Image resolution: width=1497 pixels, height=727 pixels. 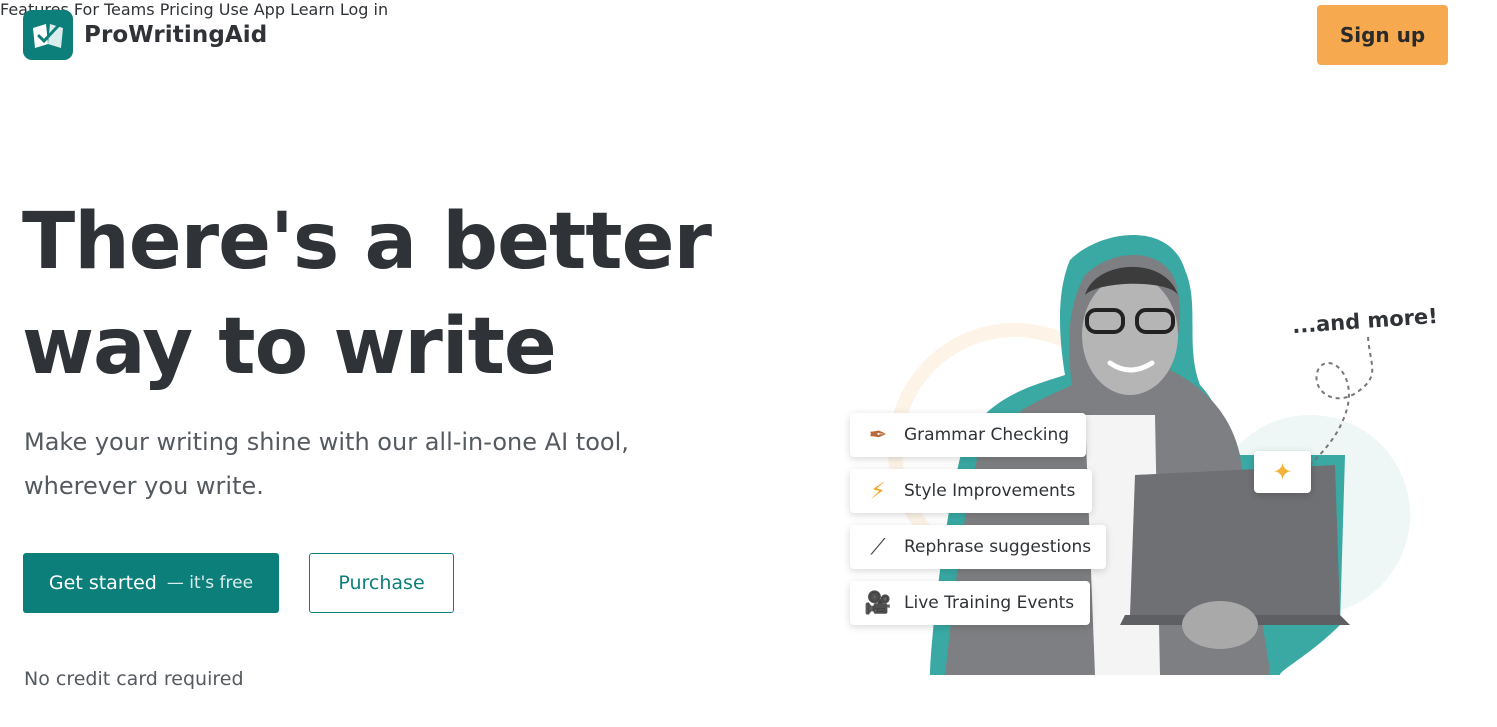 What do you see at coordinates (998, 547) in the screenshot?
I see `feature-label: Rephrase suggestions` at bounding box center [998, 547].